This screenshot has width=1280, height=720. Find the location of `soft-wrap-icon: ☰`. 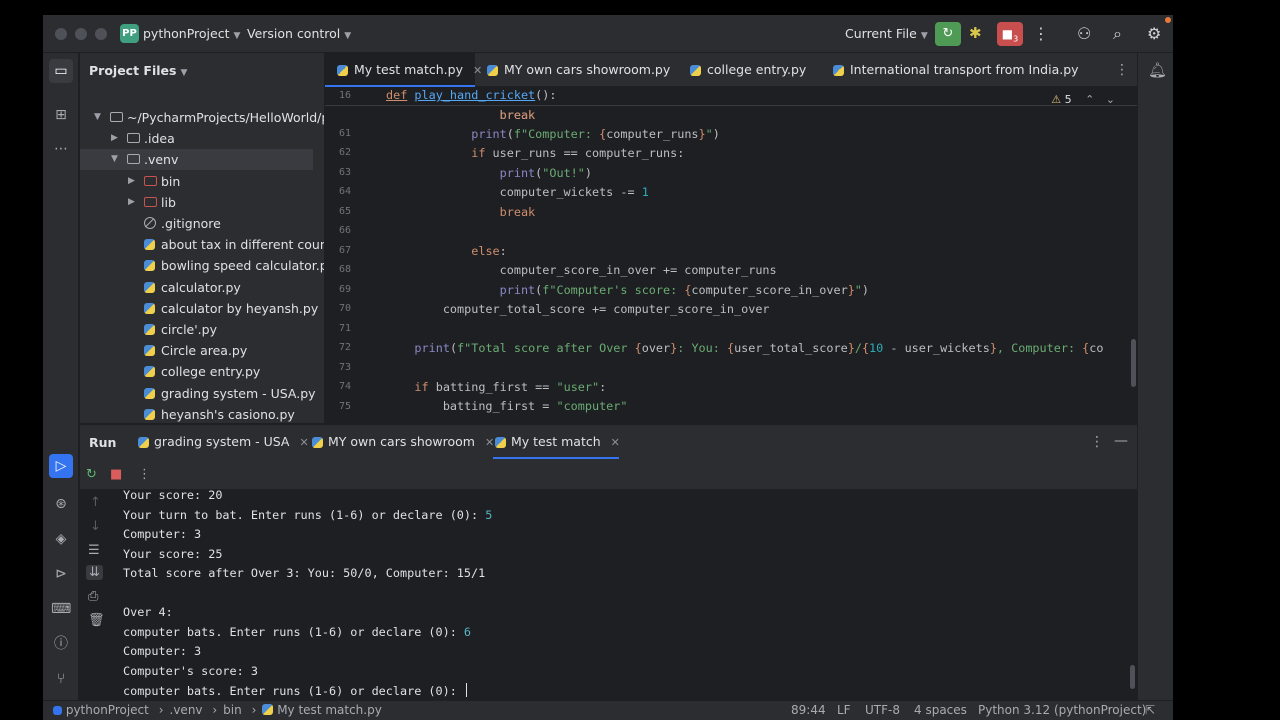

soft-wrap-icon: ☰ is located at coordinates (94, 550).